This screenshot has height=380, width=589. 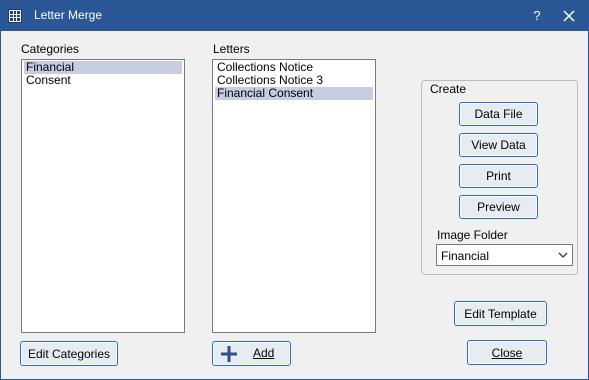 What do you see at coordinates (465, 256) in the screenshot?
I see `image-folder-value: Financial` at bounding box center [465, 256].